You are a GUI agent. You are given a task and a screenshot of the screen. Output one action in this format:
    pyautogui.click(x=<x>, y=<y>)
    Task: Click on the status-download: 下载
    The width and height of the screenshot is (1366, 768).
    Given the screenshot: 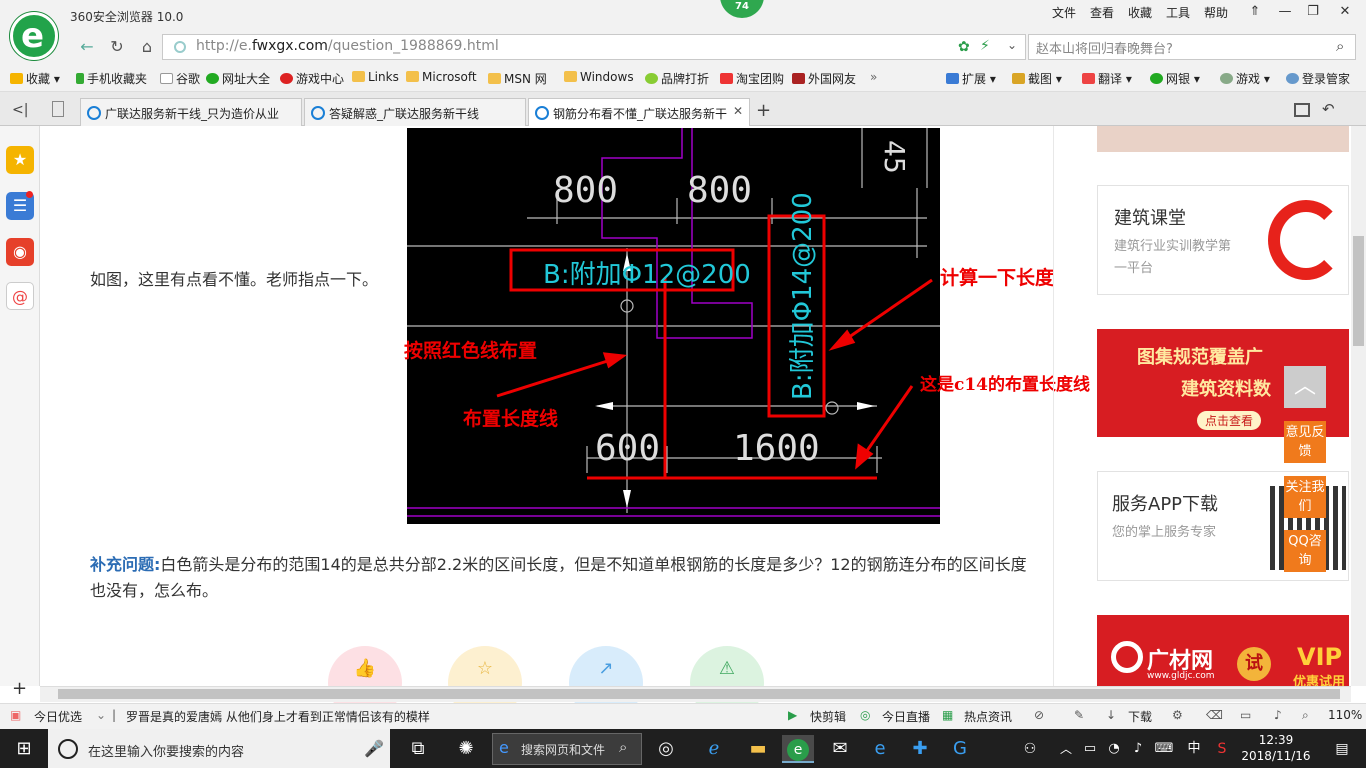 What is the action you would take?
    pyautogui.click(x=1140, y=716)
    